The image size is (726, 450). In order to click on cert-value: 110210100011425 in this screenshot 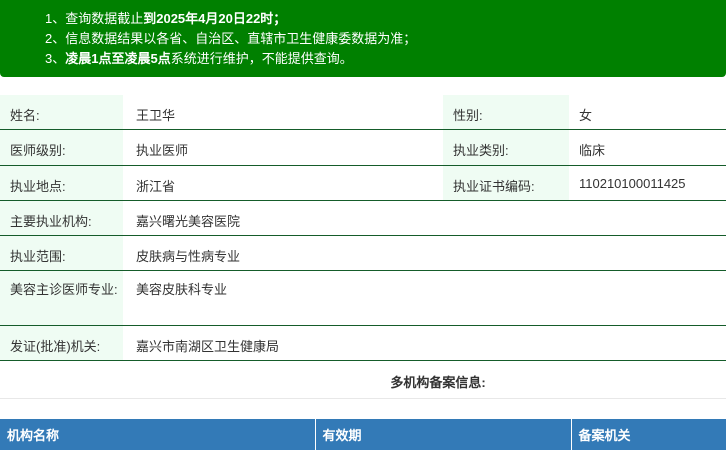, I will do `click(647, 182)`.